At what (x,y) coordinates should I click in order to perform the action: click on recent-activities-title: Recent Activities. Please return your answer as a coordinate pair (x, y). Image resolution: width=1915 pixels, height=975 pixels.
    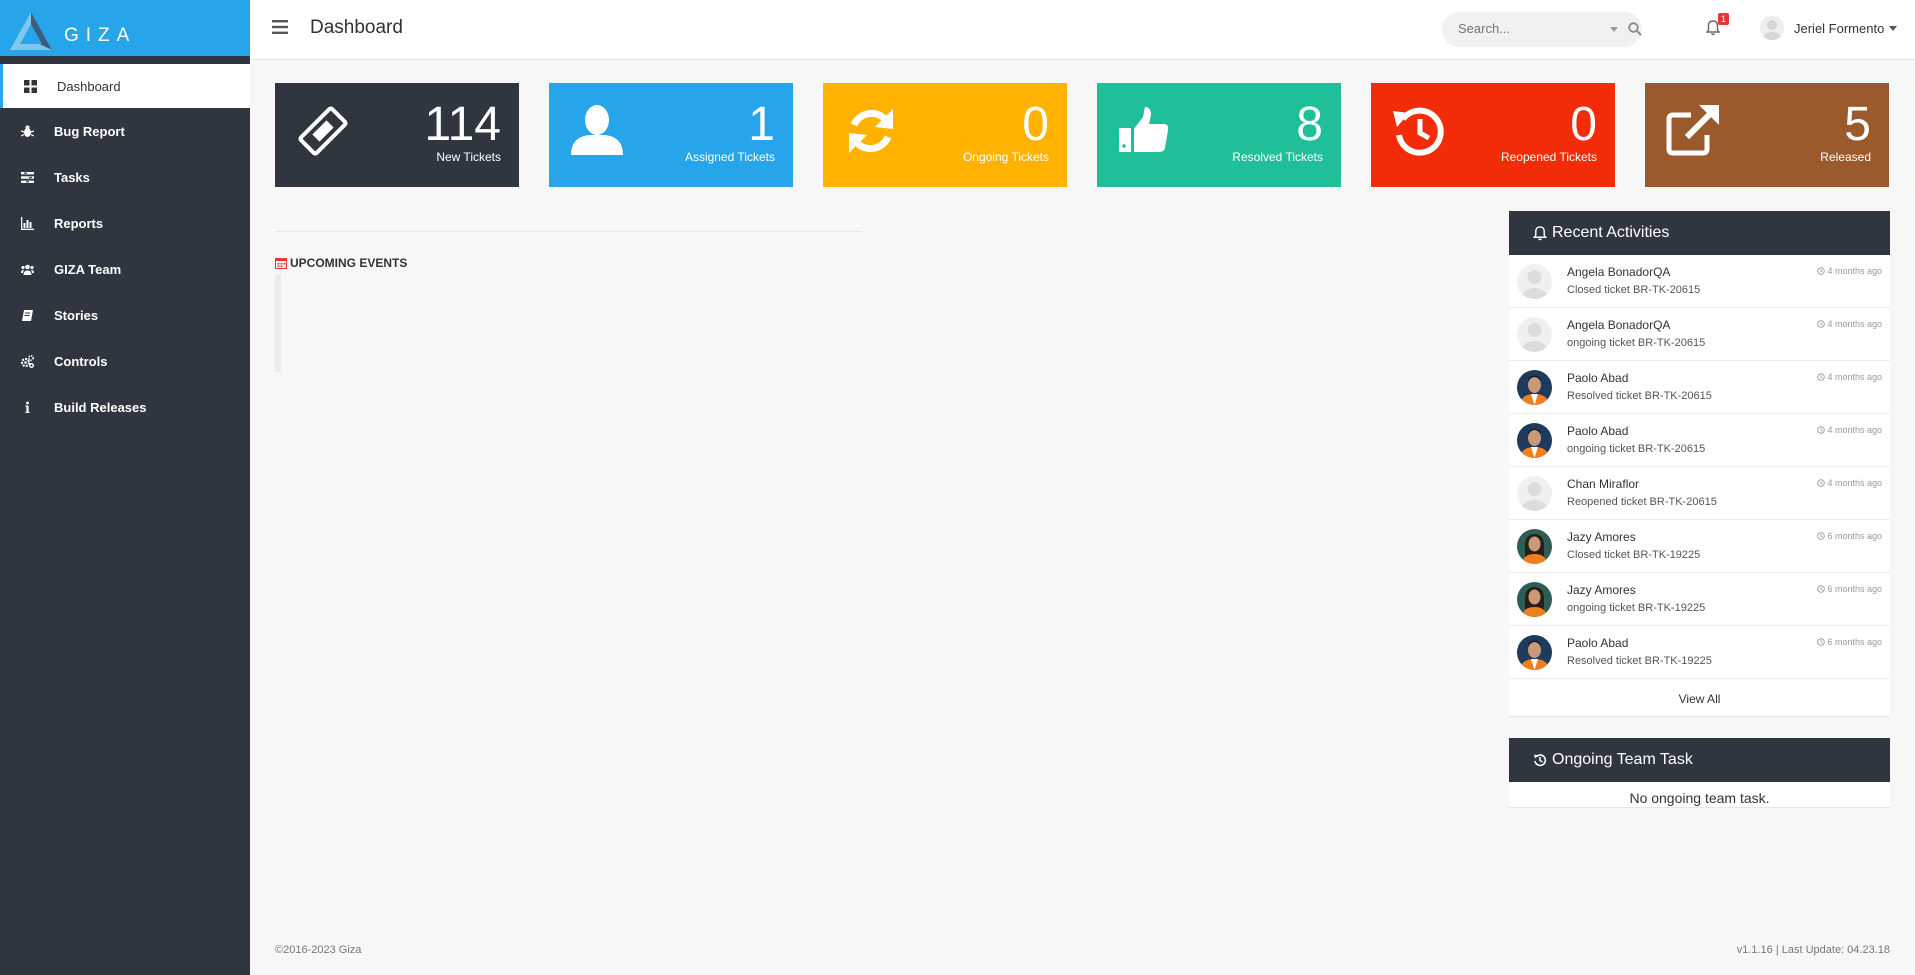
    Looking at the image, I should click on (1611, 232).